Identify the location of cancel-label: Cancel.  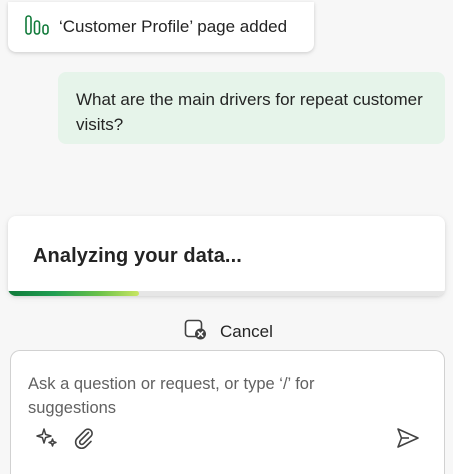
(246, 331).